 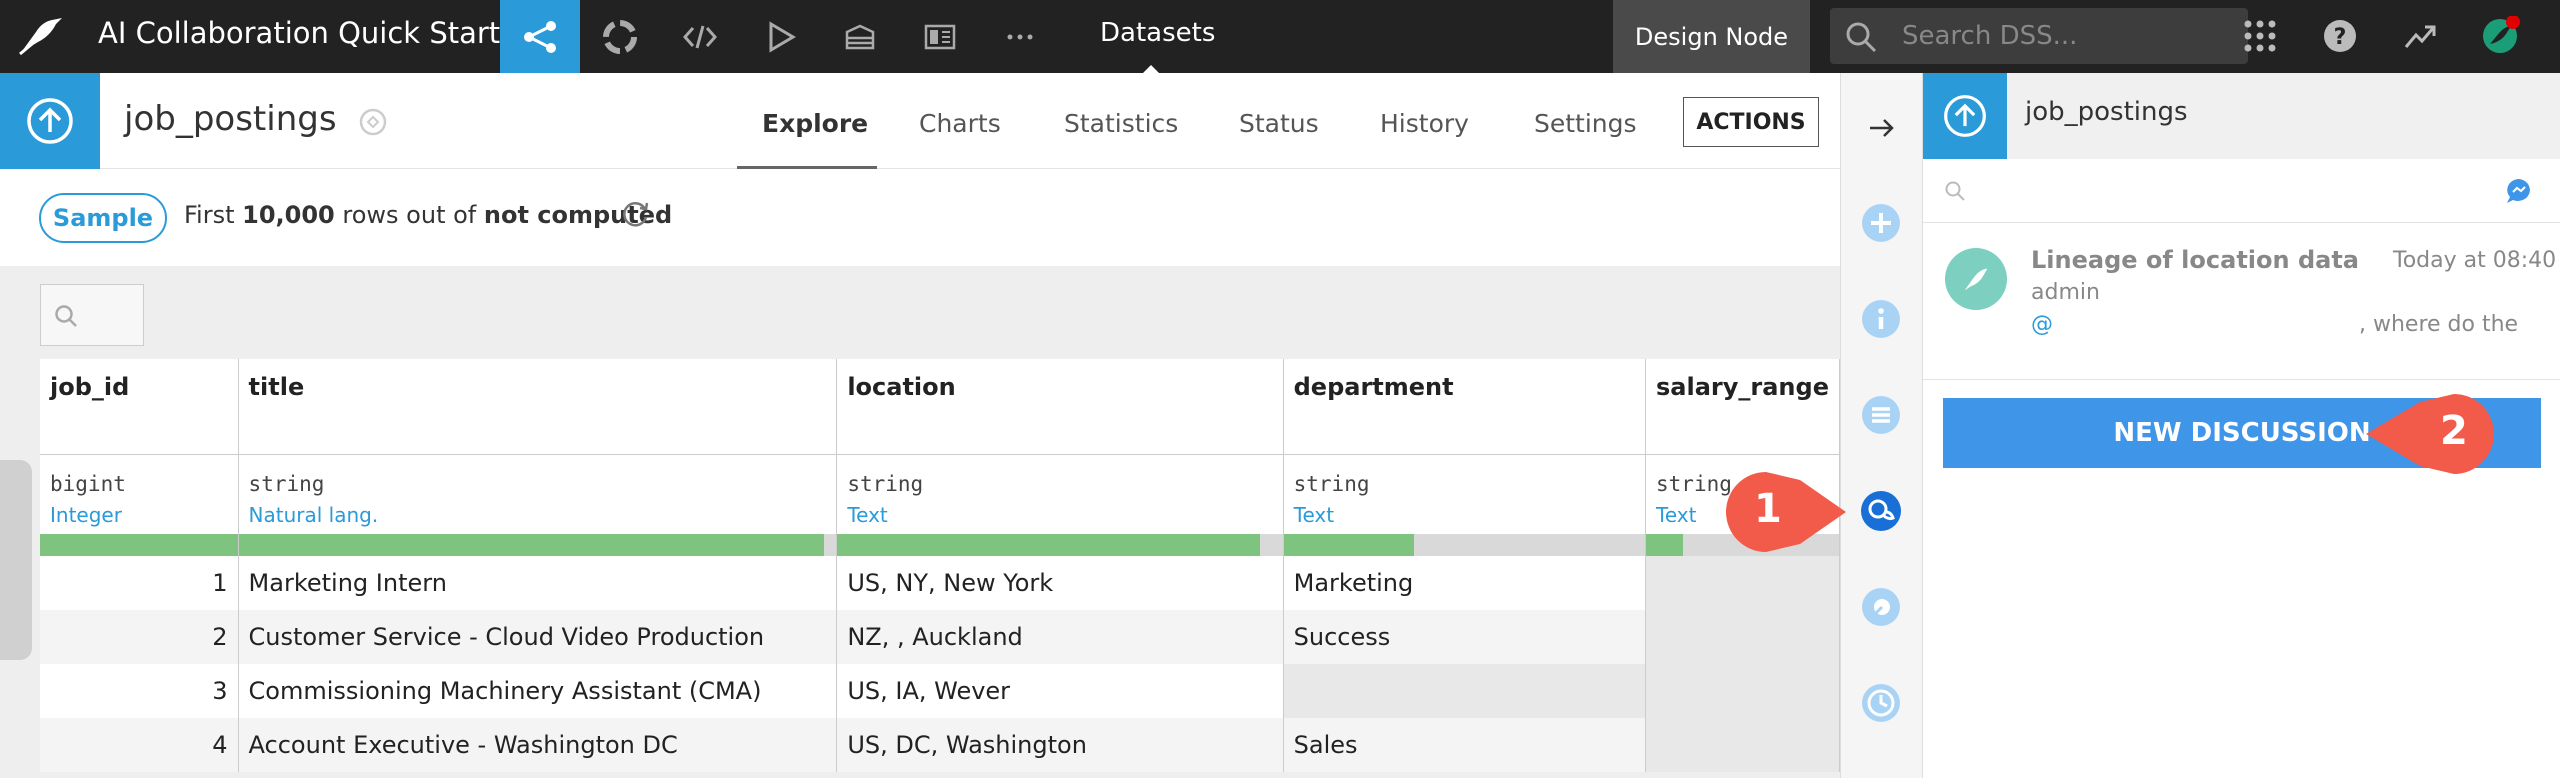 What do you see at coordinates (538, 691) in the screenshot?
I see `cell-title: Commissioning Machinery Assistant (CMA)` at bounding box center [538, 691].